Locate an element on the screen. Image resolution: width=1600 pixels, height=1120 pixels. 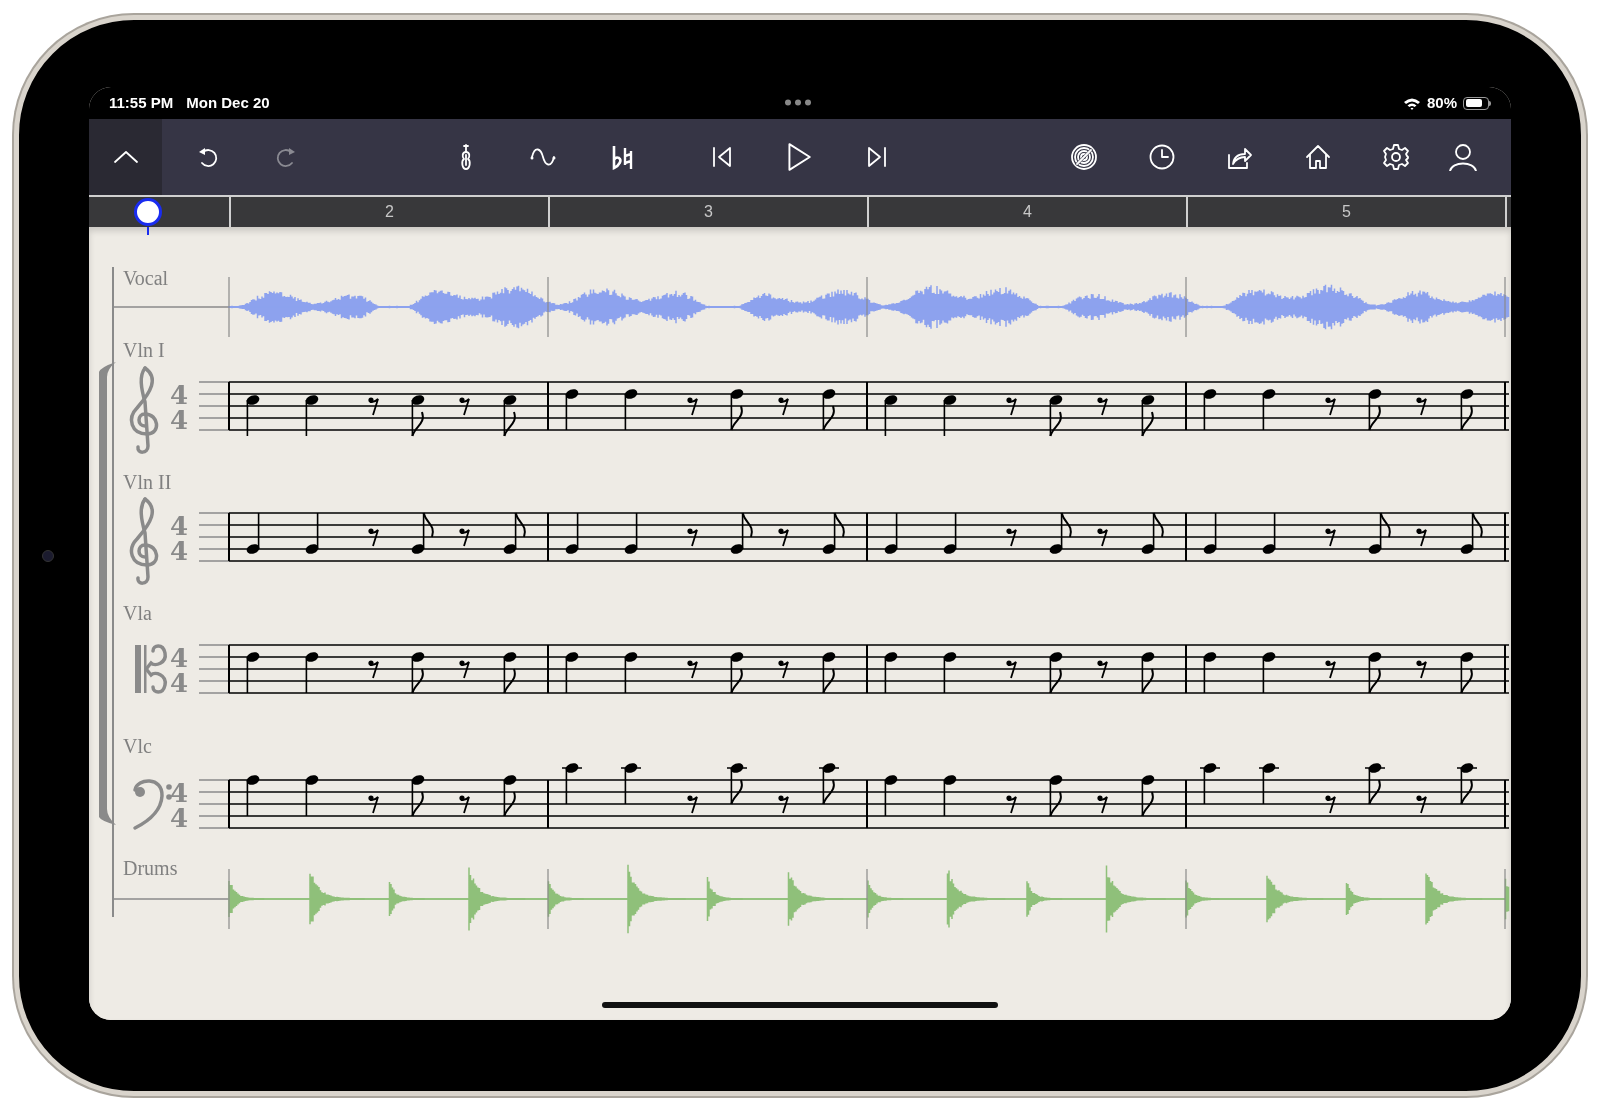
bar-number: 2 is located at coordinates (389, 212).